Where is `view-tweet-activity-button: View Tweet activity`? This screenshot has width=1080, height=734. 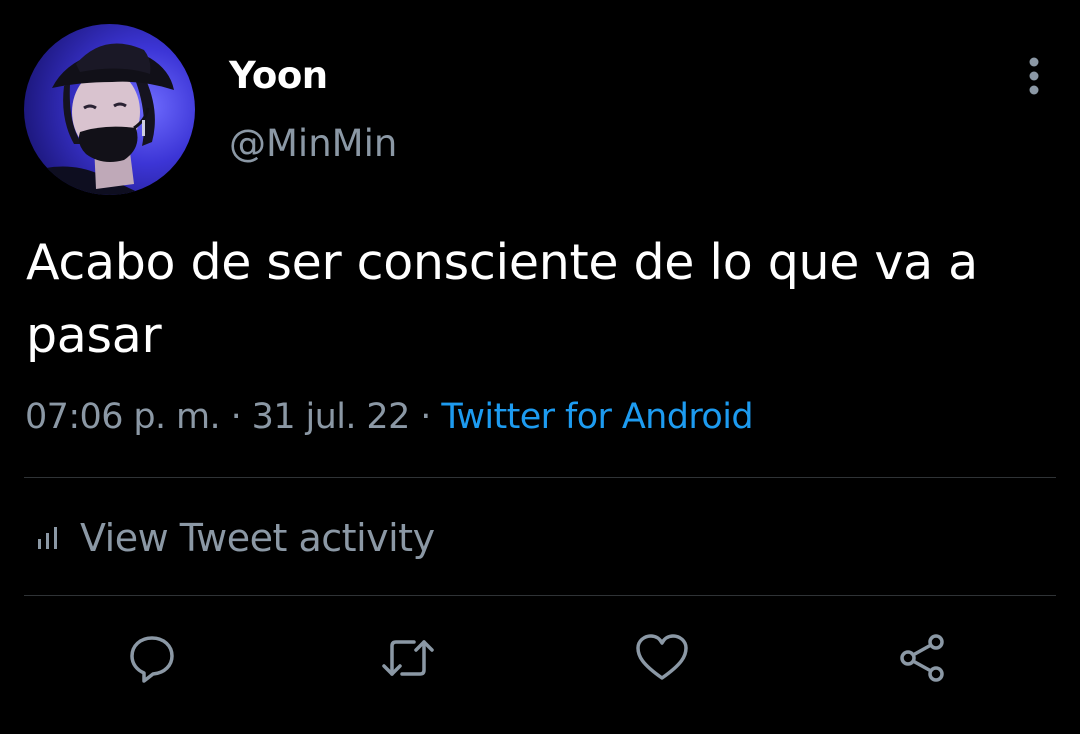 view-tweet-activity-button: View Tweet activity is located at coordinates (235, 538).